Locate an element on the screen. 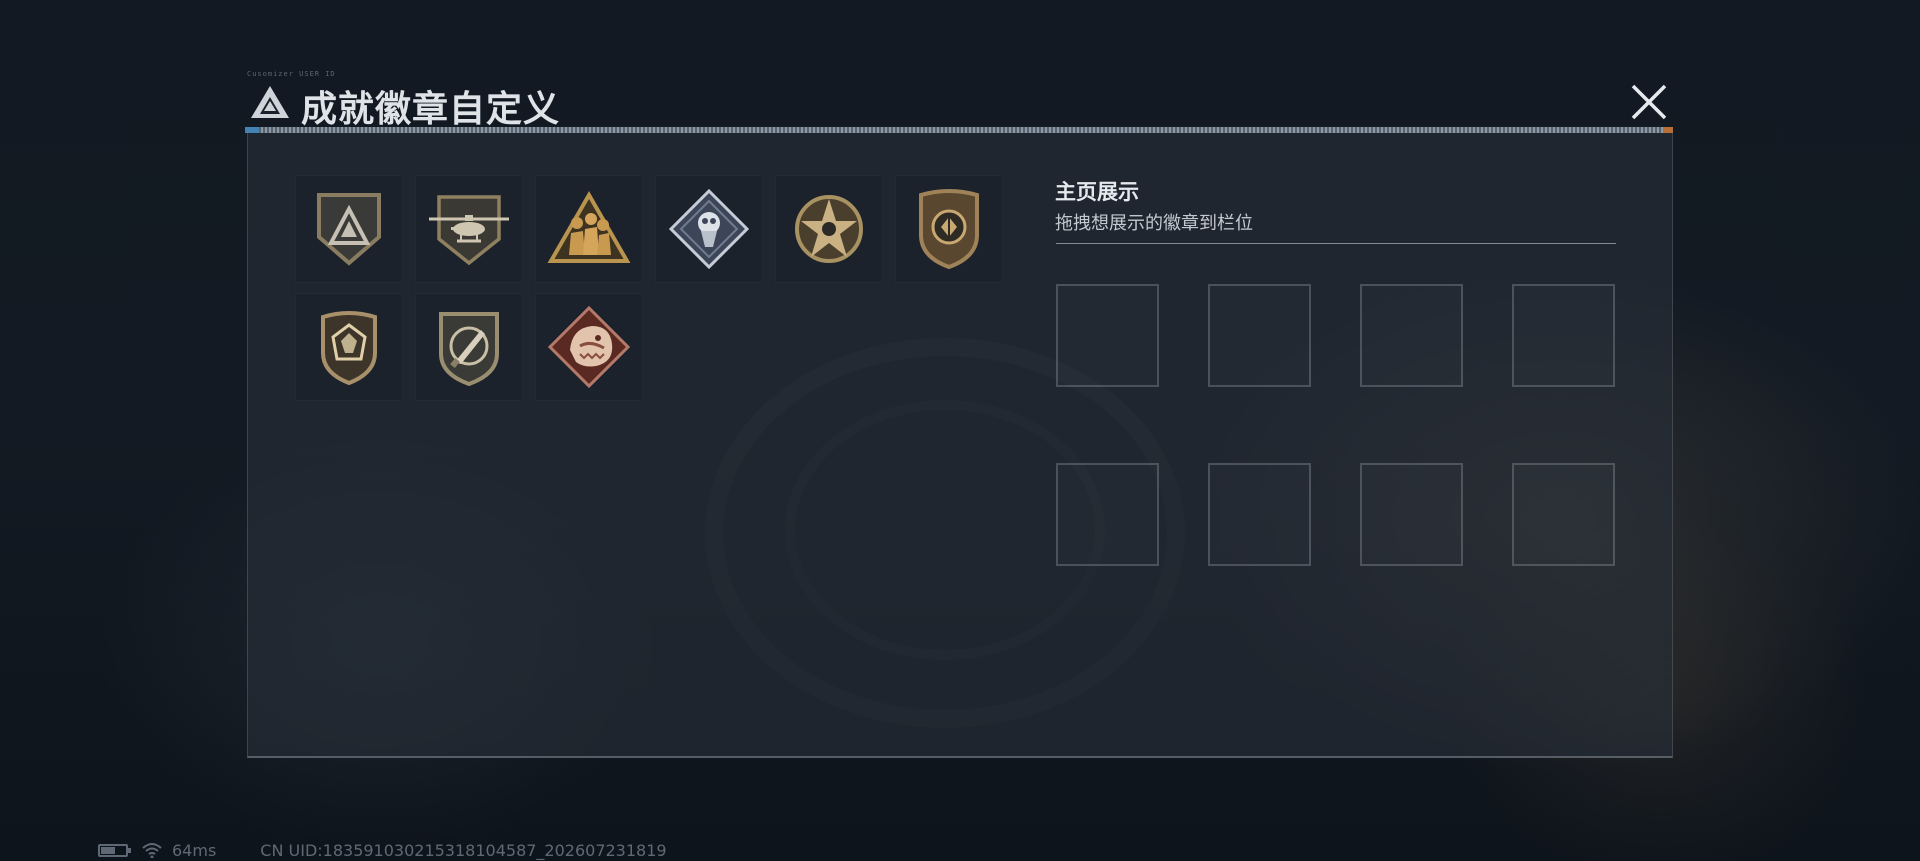 This screenshot has width=1920, height=861. wifi-icon is located at coordinates (152, 850).